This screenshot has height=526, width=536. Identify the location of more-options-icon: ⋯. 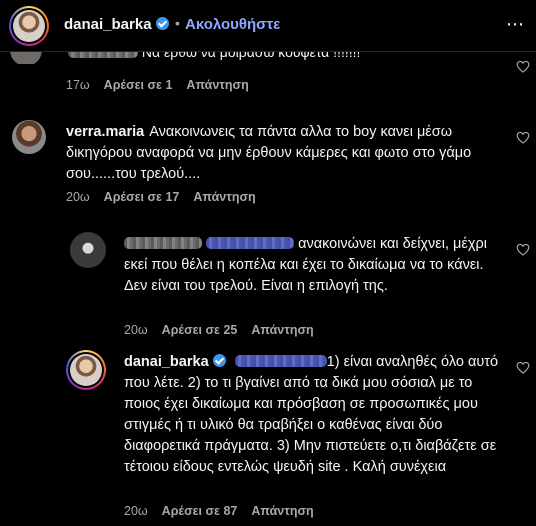
(515, 24).